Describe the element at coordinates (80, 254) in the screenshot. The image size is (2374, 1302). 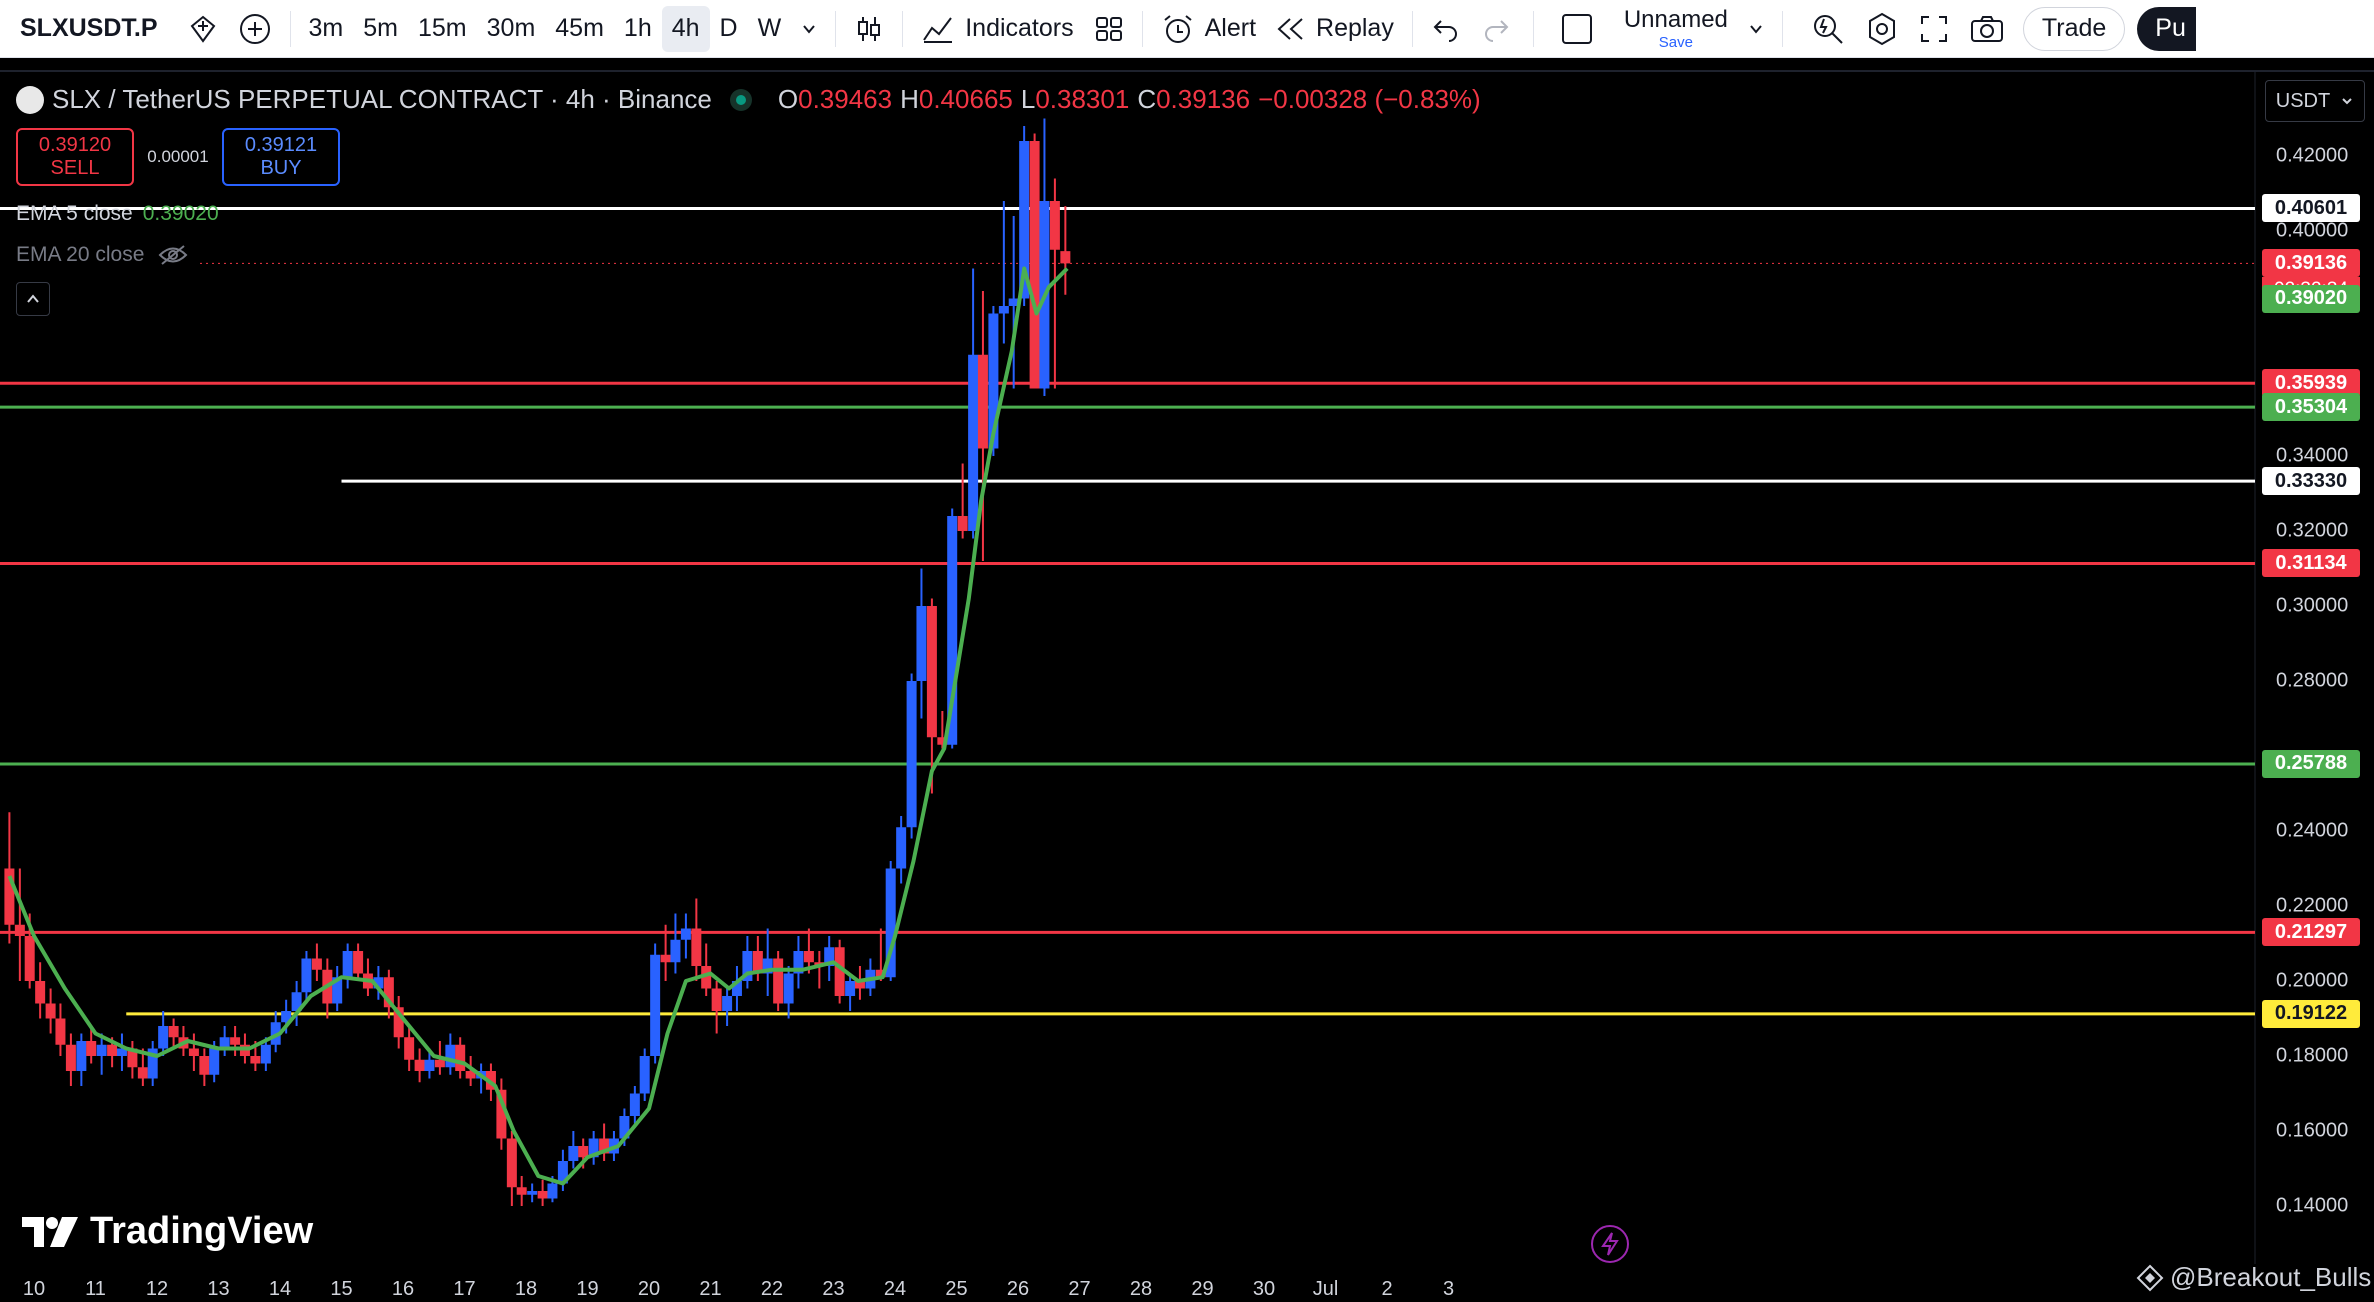
I see `ema20-label: EMA 20 close` at that location.